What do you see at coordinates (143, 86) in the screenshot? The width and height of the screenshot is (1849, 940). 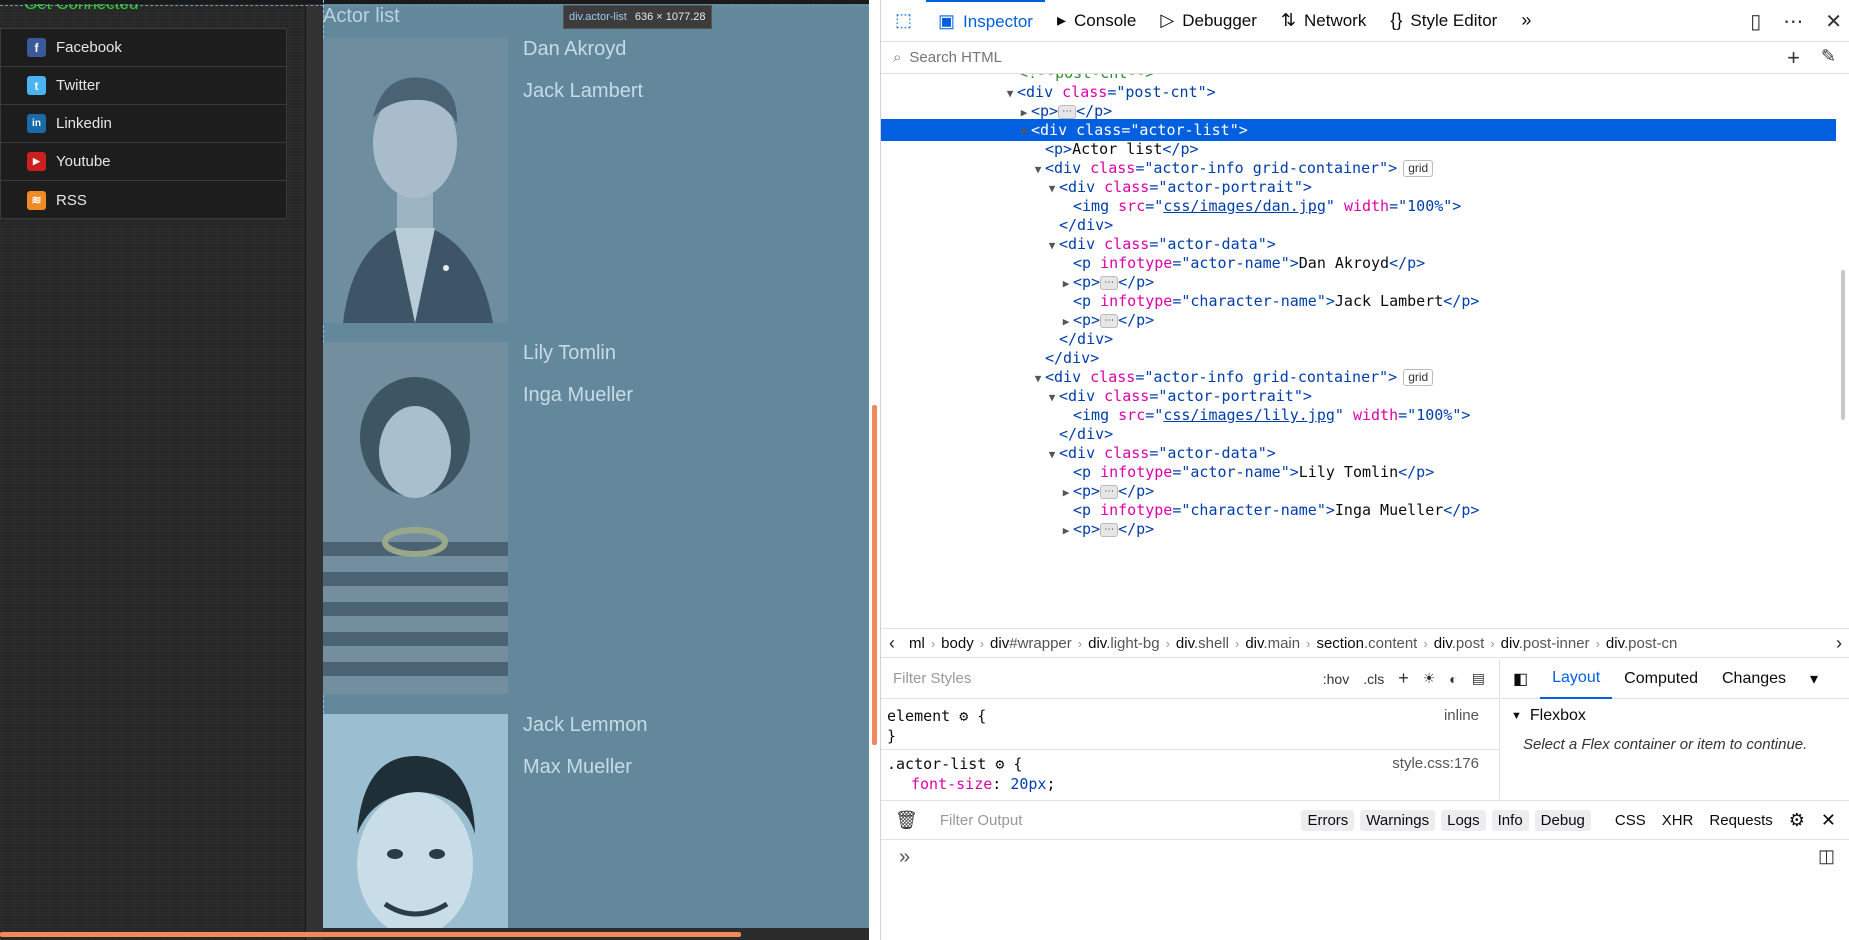 I see `social-link-twitter: t Twitter` at bounding box center [143, 86].